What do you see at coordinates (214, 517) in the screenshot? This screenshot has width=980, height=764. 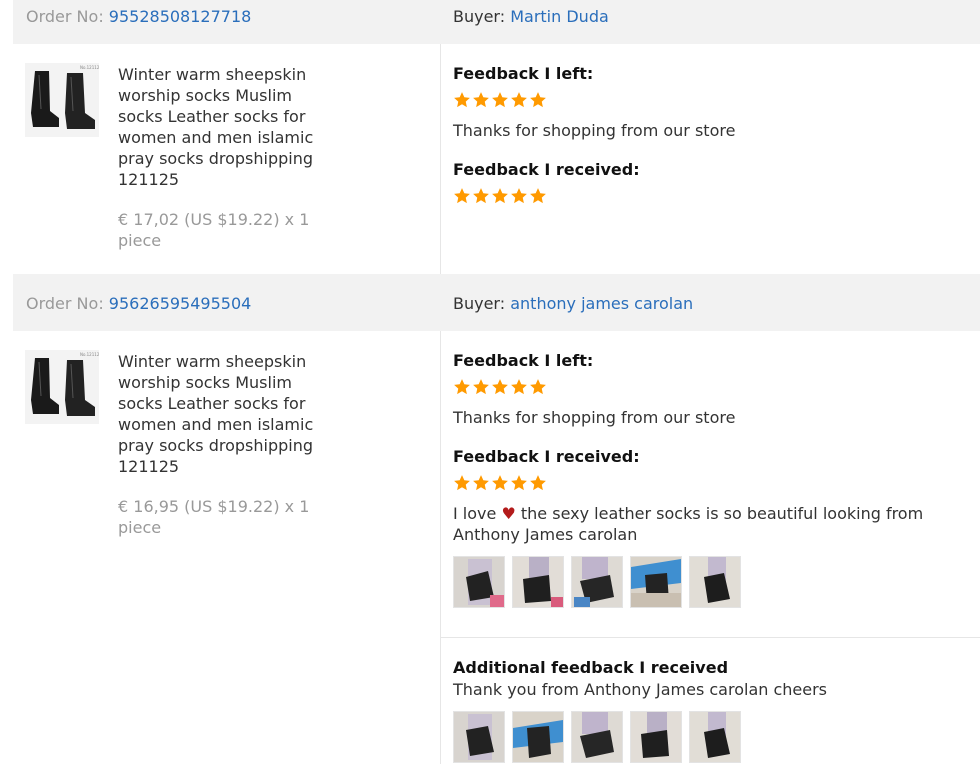 I see `product-price: € 16,95 (US $19.22) x 1 piece` at bounding box center [214, 517].